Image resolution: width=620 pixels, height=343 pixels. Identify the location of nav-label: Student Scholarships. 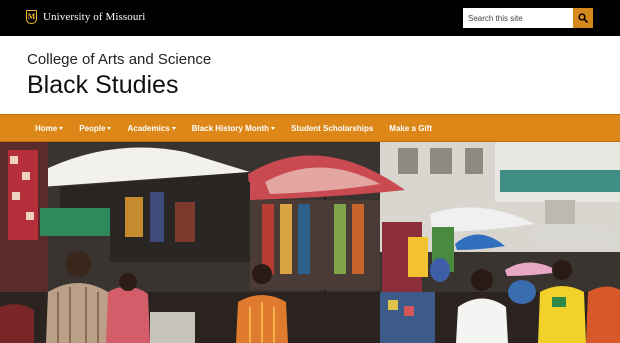
(332, 128).